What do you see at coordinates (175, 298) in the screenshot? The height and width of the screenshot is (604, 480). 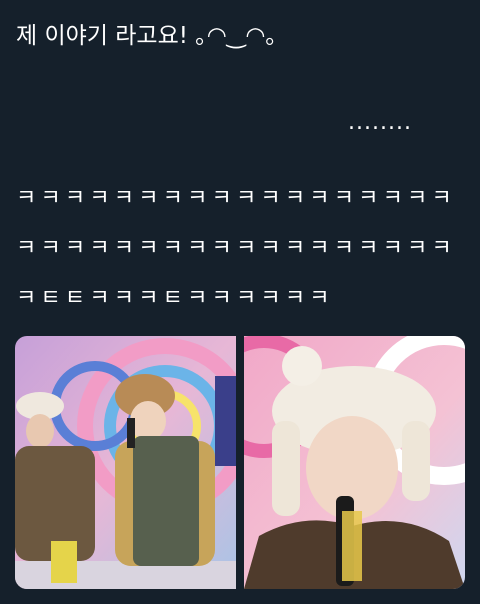 I see `tweet-laugh-line-3: ㅋㅌㅌㅋㅋㅋㅌㅋㅋㅋㅋㅋㅋ` at bounding box center [175, 298].